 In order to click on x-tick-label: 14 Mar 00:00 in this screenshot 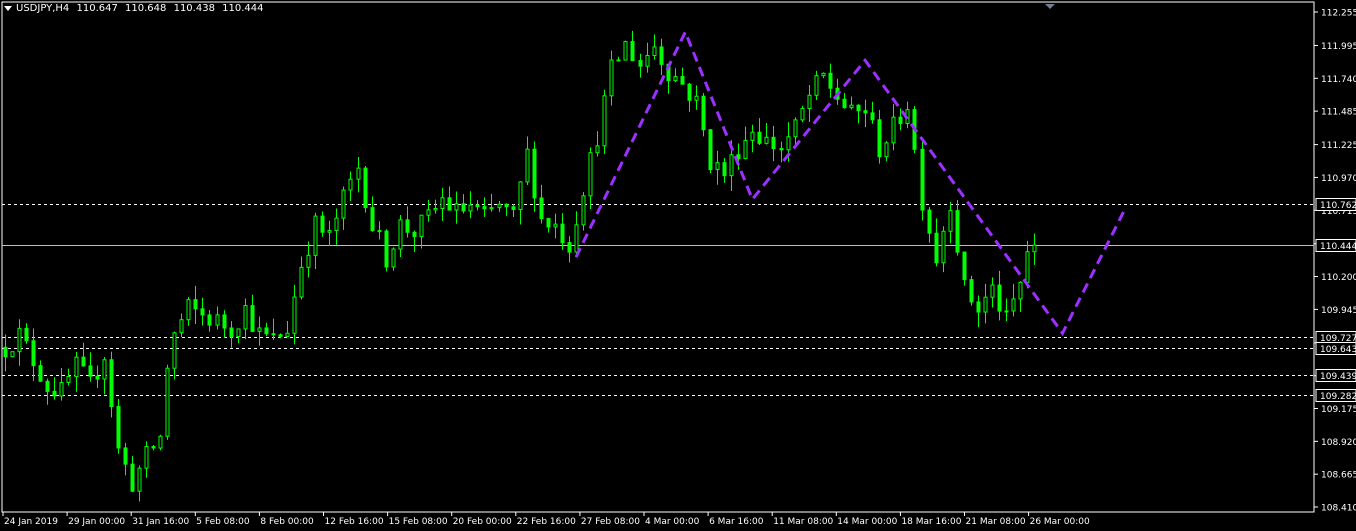, I will do `click(867, 522)`.